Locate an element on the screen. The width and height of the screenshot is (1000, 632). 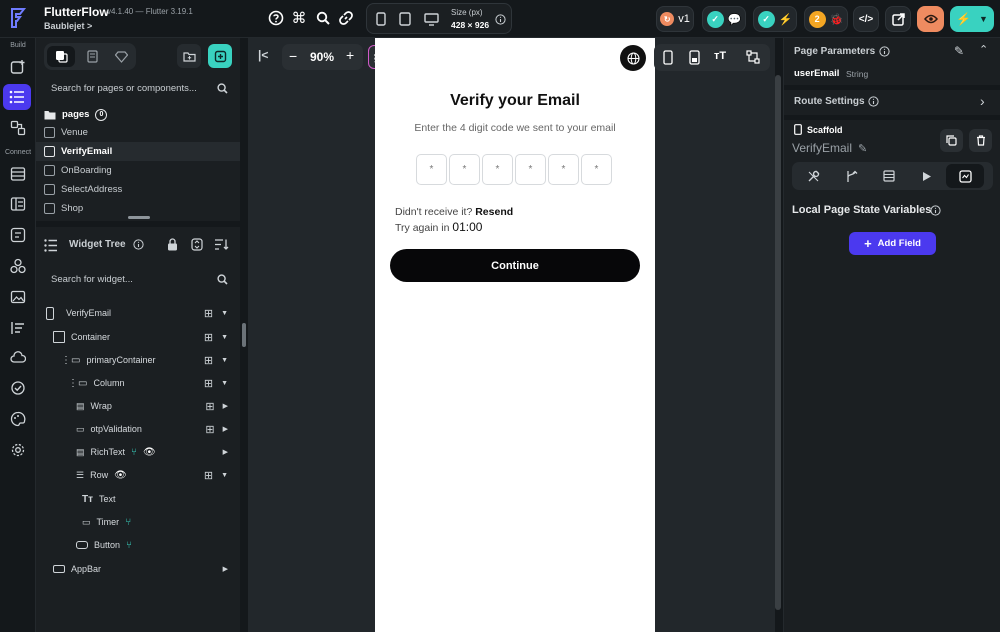
desktop-device-icon is located at coordinates (431, 19).